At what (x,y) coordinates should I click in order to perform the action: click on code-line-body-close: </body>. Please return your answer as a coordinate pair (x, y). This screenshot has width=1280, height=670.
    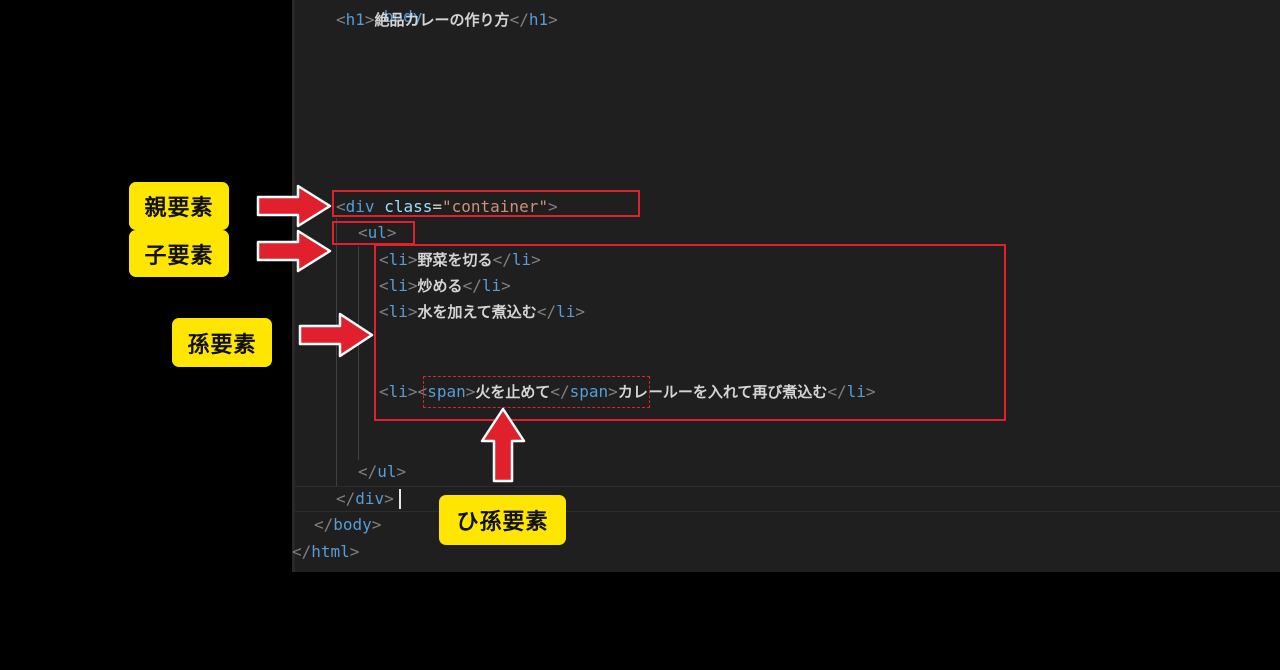
    Looking at the image, I should click on (347, 525).